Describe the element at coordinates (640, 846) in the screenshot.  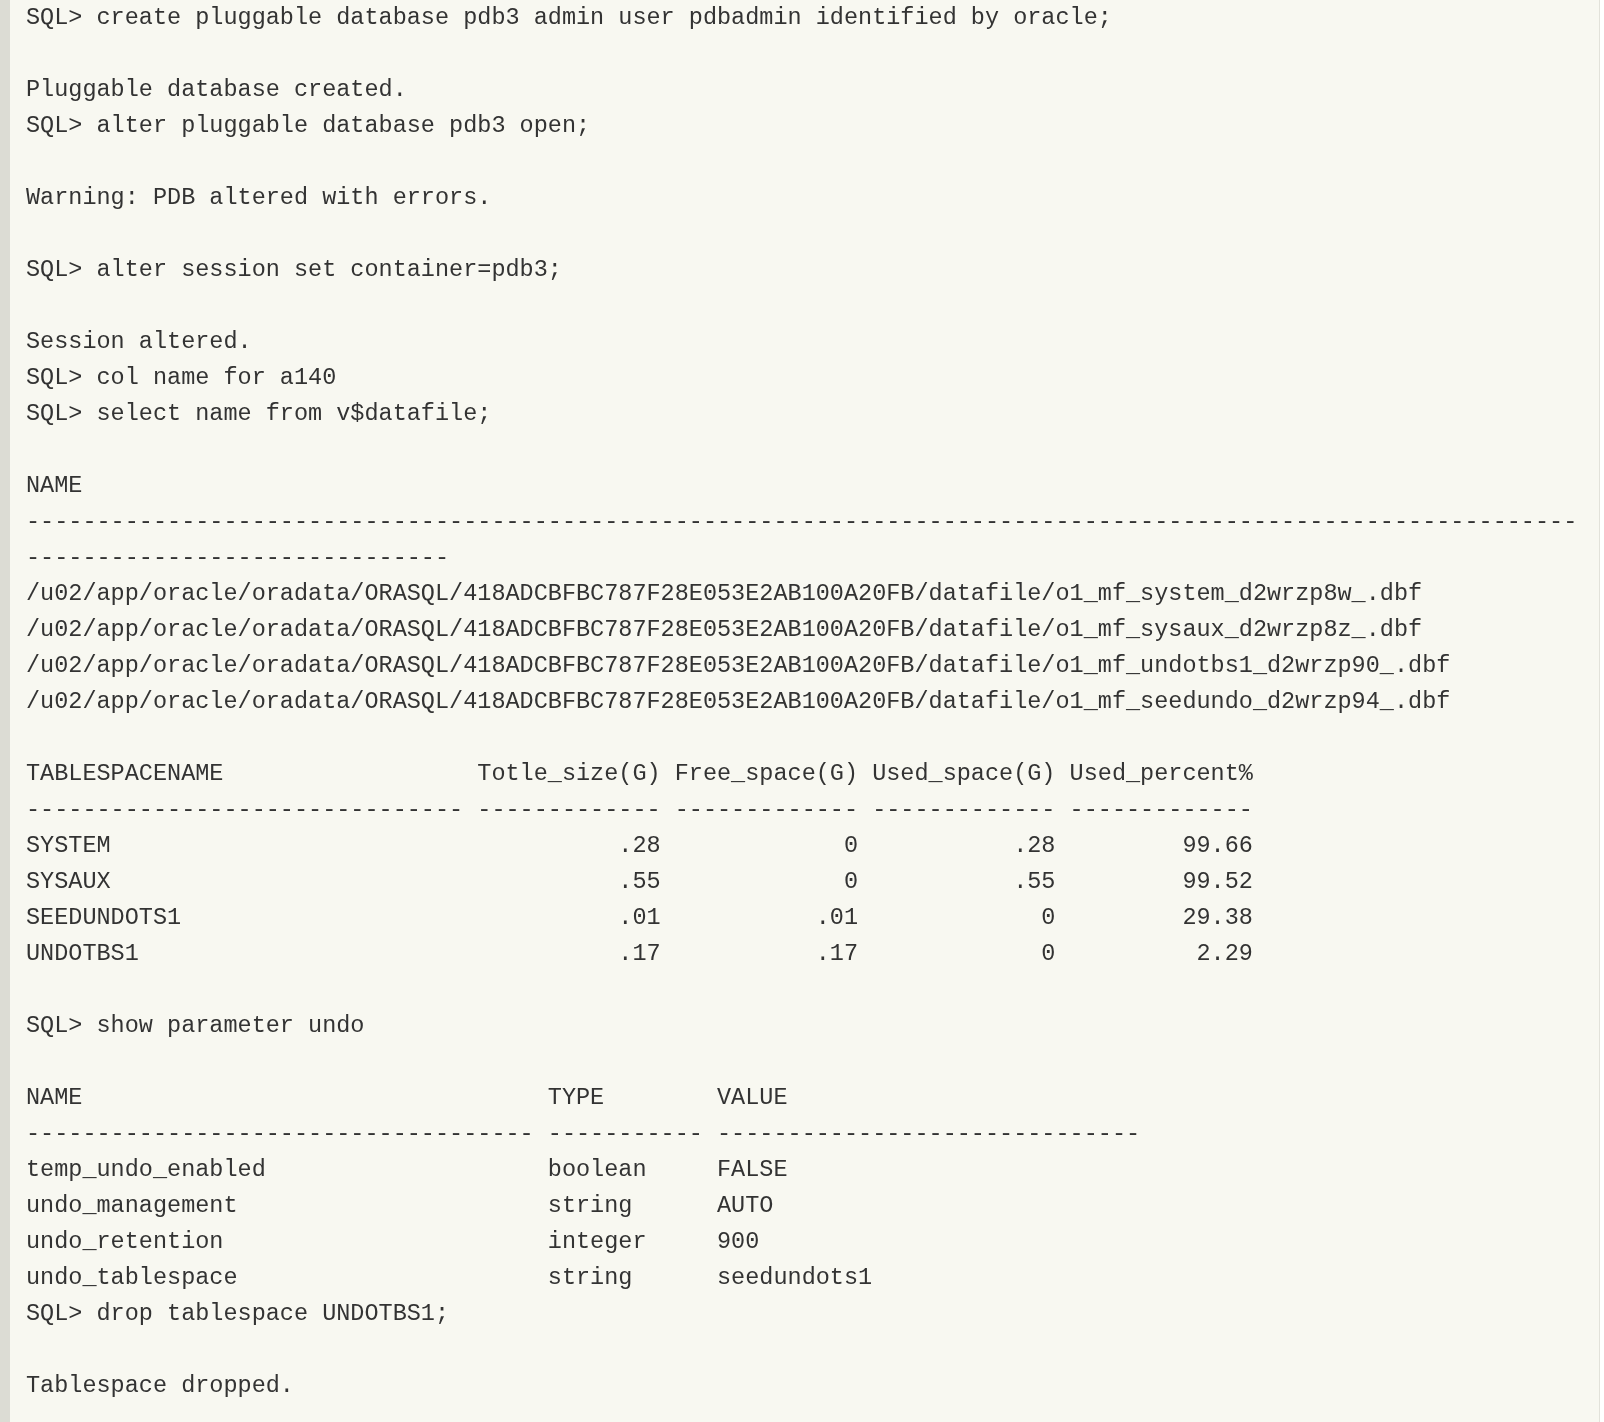
I see `terminal-line: SYSTEM .28 0 .28 99.66` at that location.